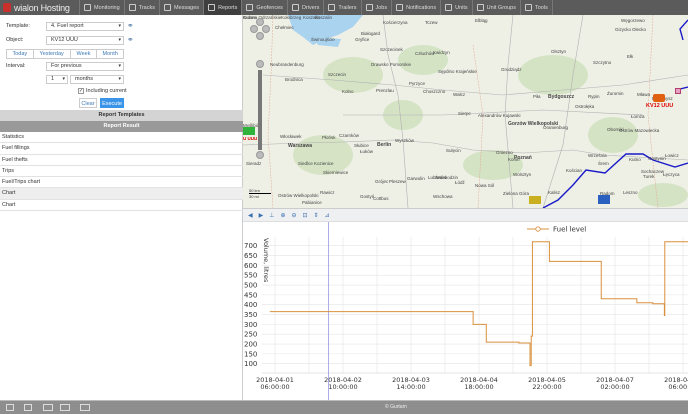  Describe the element at coordinates (554, 192) in the screenshot. I see `city-label: Kalisz` at that location.